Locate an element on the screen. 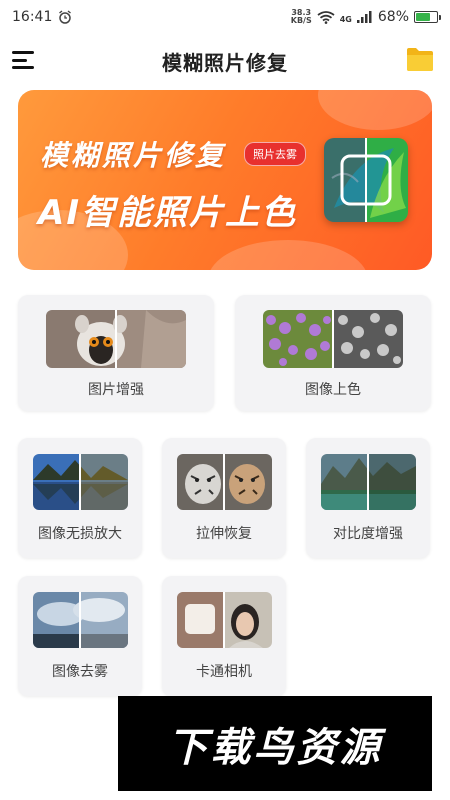  feature-label-upscale: 图像无损放大 is located at coordinates (80, 534).